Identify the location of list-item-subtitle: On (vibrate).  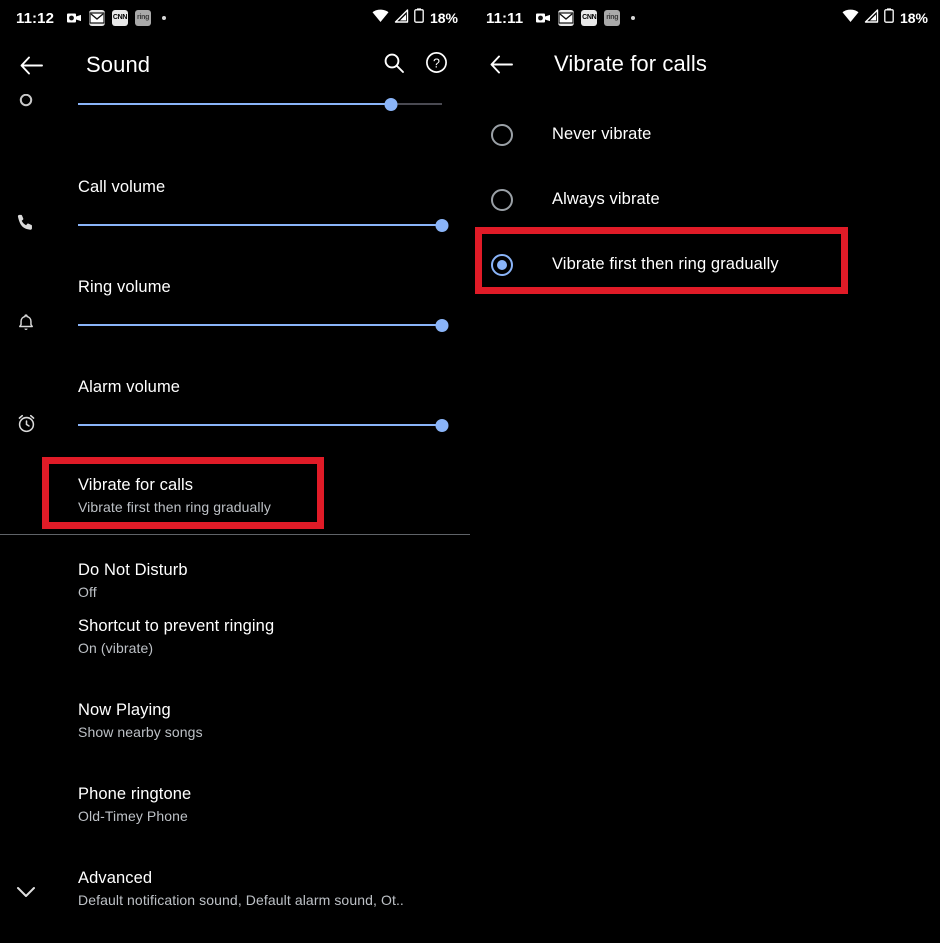
(116, 648).